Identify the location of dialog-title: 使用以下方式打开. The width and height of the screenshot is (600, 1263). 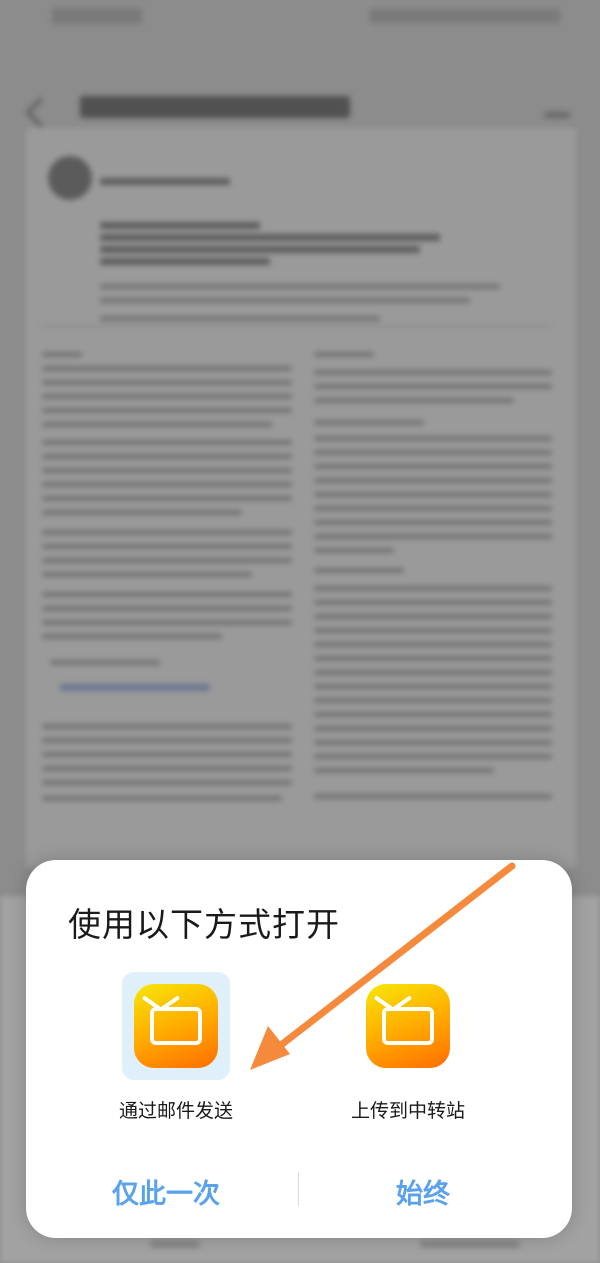
(204, 924).